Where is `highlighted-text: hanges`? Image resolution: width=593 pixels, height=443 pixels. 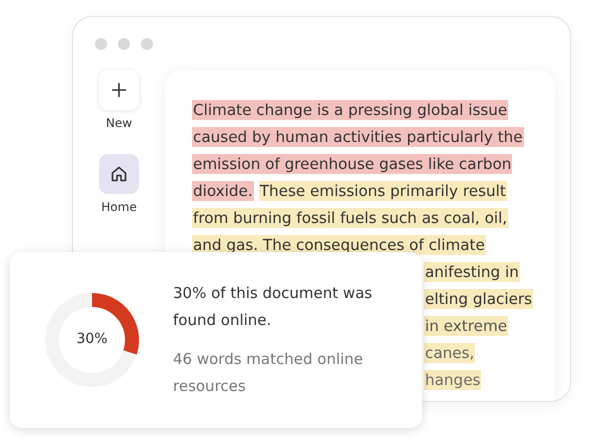
highlighted-text: hanges is located at coordinates (453, 380).